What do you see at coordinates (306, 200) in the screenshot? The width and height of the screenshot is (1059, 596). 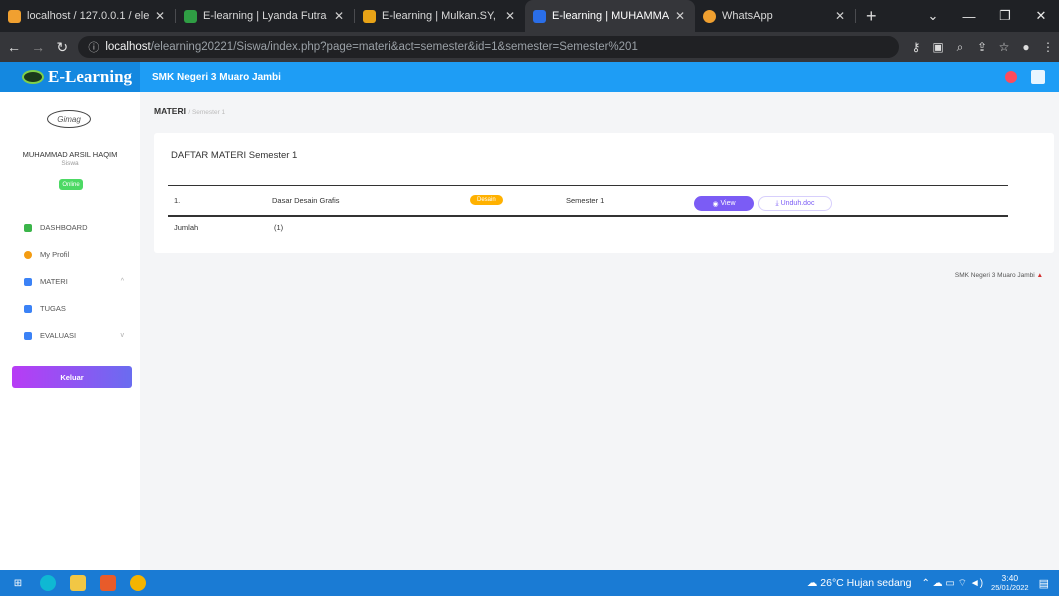 I see `materi-name: Dasar Desain Grafis` at bounding box center [306, 200].